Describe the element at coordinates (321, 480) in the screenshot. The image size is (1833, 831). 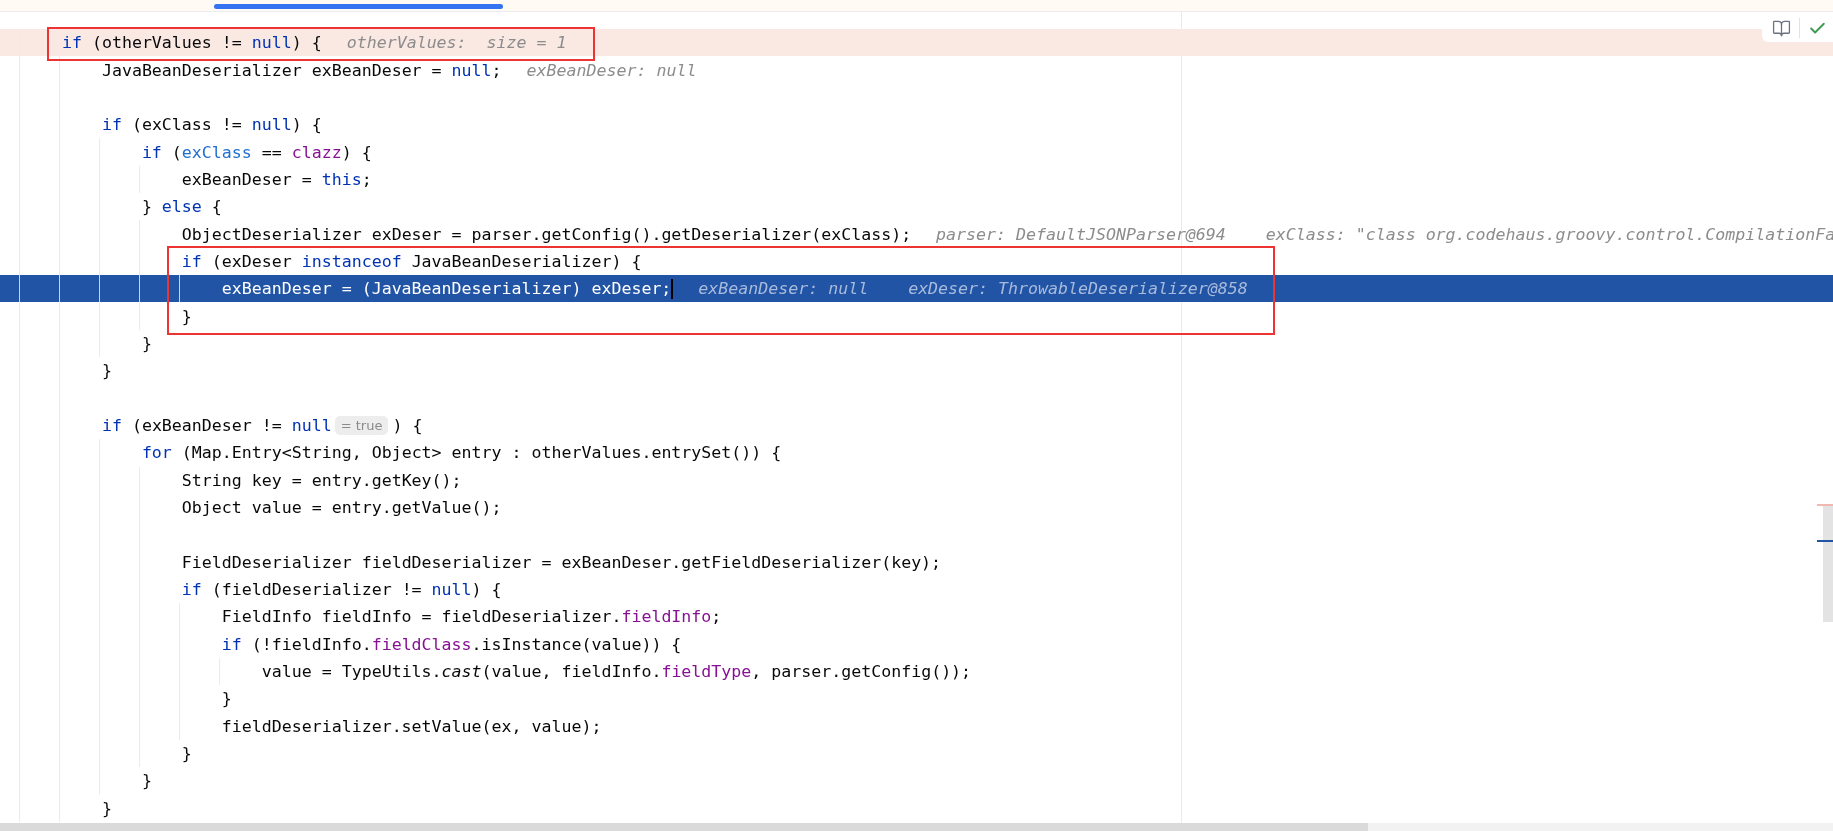
I see `code-line: String key = entry.getKey();` at that location.